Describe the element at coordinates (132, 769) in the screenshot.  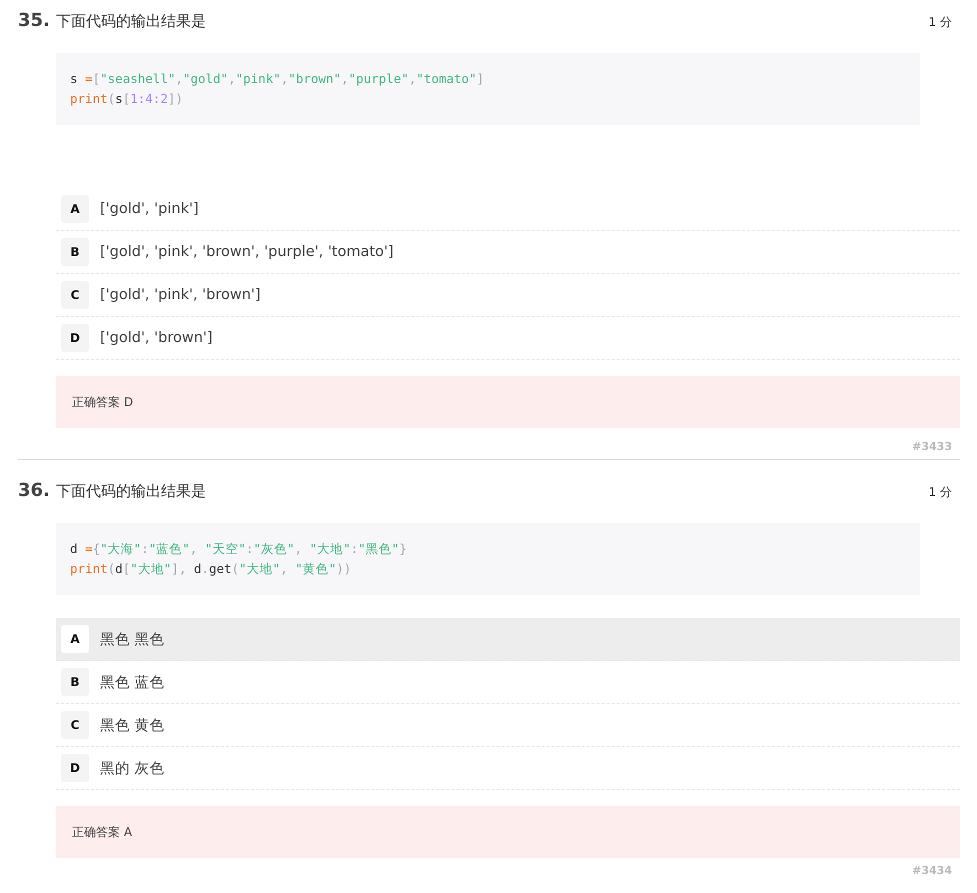
I see `option-text: 黑的 灰色` at that location.